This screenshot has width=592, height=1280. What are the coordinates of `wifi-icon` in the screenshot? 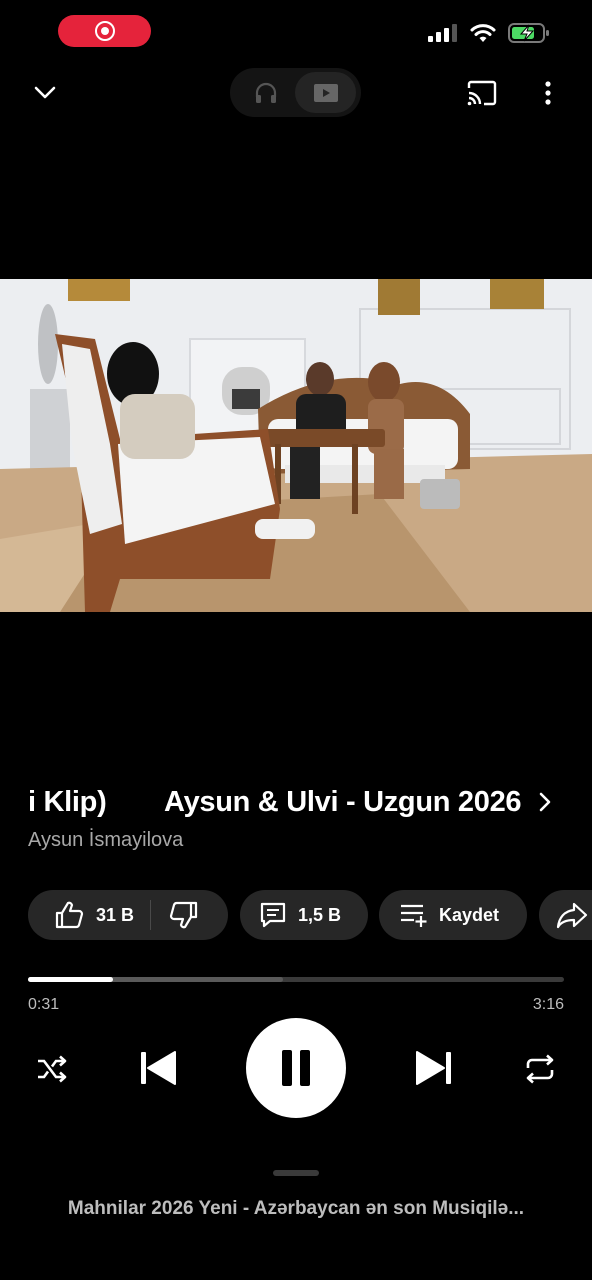 It's located at (483, 33).